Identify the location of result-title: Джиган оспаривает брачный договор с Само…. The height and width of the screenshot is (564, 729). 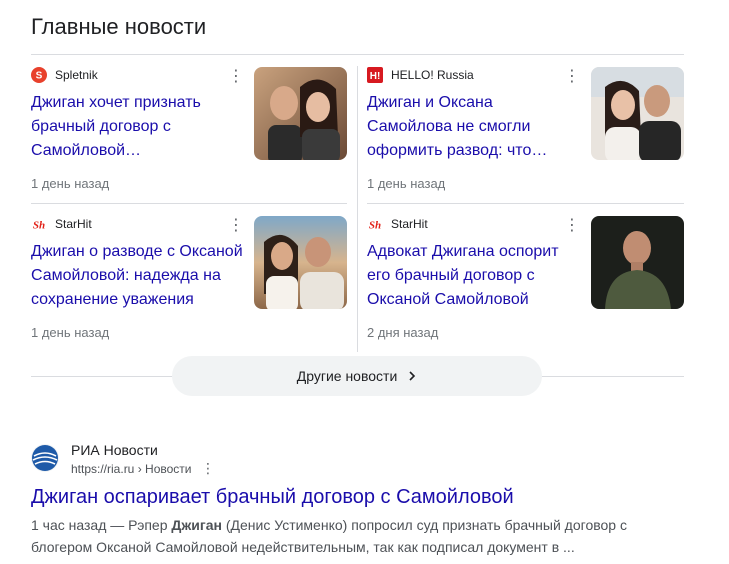
(272, 497).